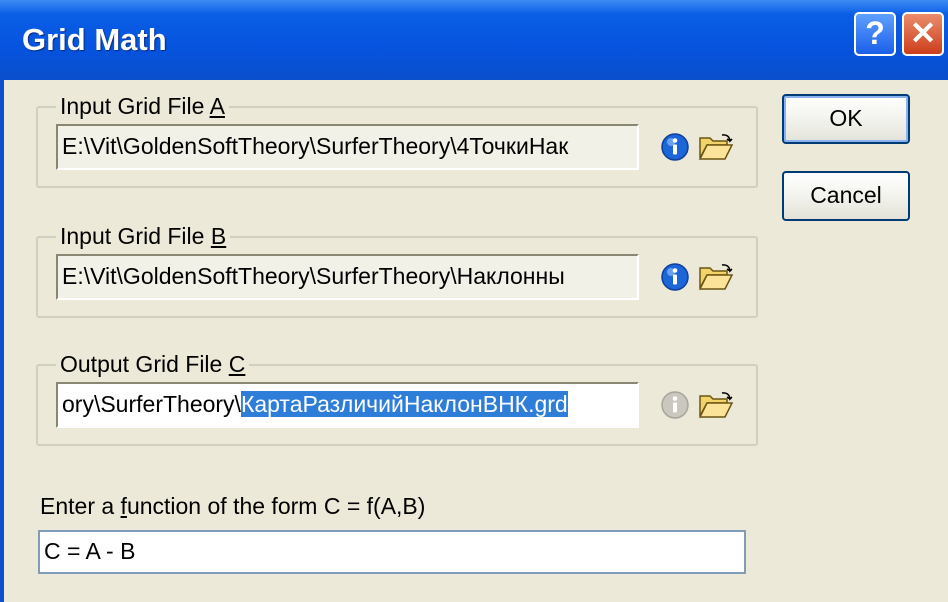 This screenshot has height=602, width=948. I want to click on output-path-prefix: ory\SurferTheory\, so click(151, 404).